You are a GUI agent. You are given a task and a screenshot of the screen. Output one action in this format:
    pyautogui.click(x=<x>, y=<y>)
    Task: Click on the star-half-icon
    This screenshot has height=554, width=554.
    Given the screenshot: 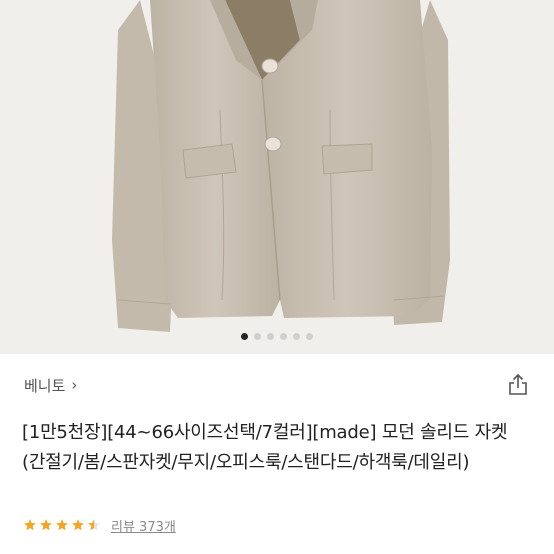 What is the action you would take?
    pyautogui.click(x=94, y=525)
    